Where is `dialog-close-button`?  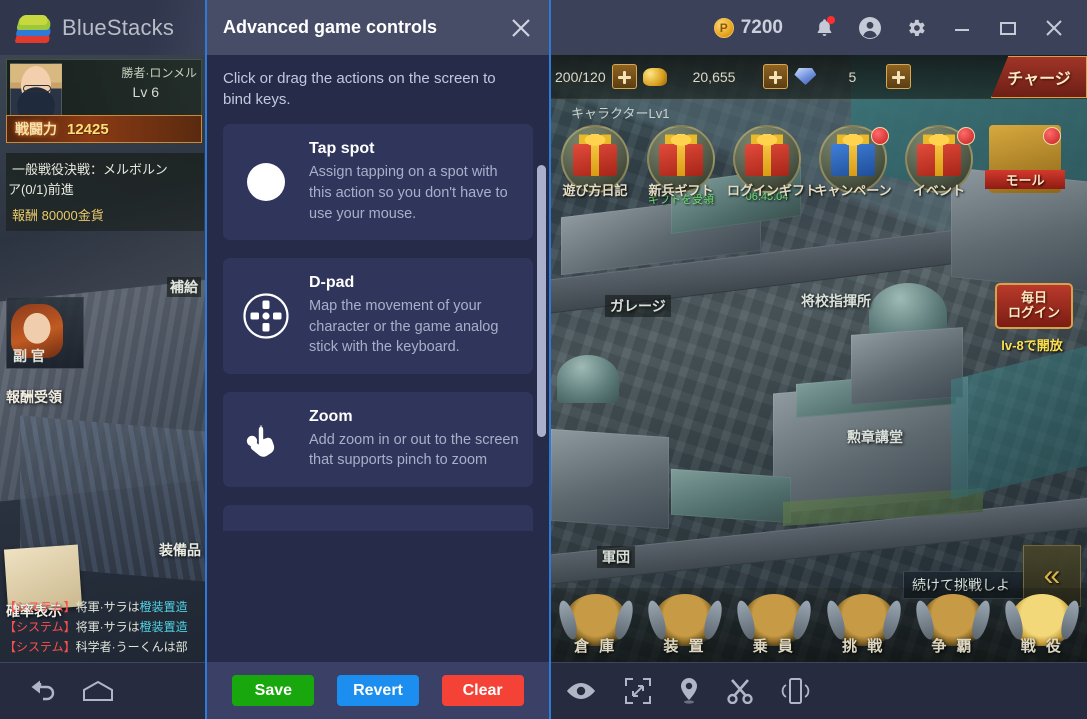 dialog-close-button is located at coordinates (521, 28).